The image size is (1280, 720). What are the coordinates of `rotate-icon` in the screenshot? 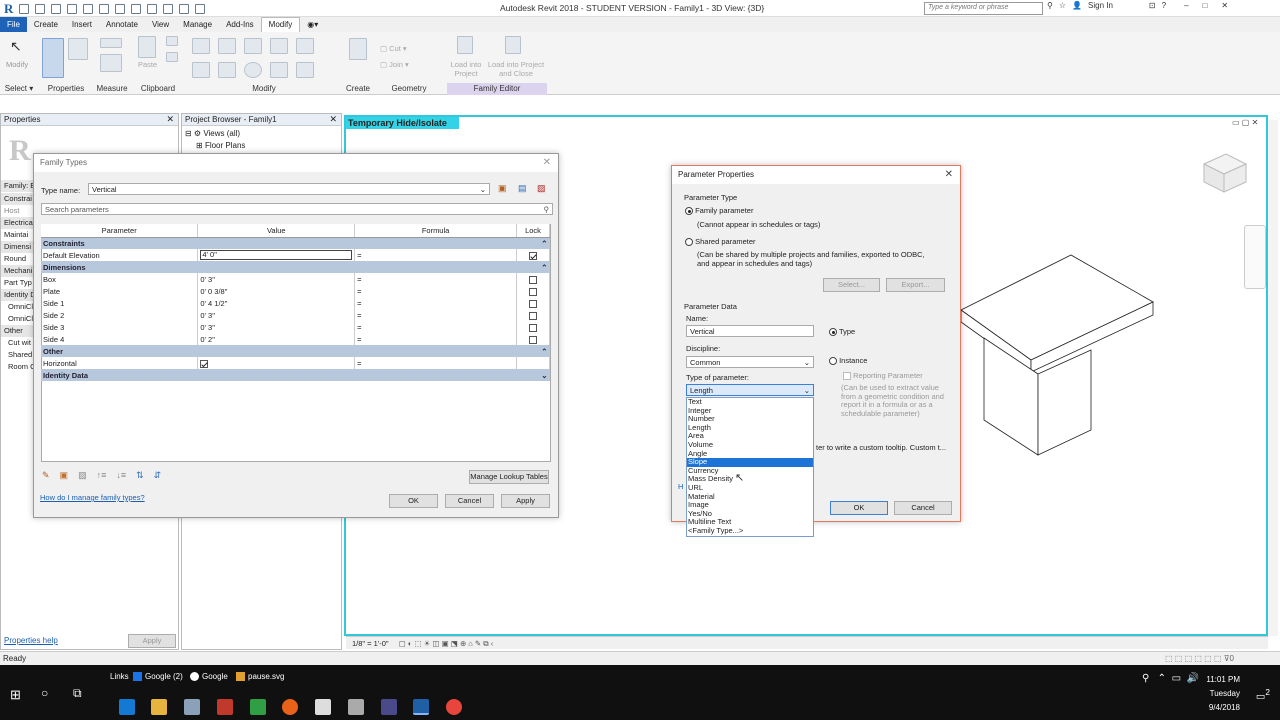 It's located at (253, 70).